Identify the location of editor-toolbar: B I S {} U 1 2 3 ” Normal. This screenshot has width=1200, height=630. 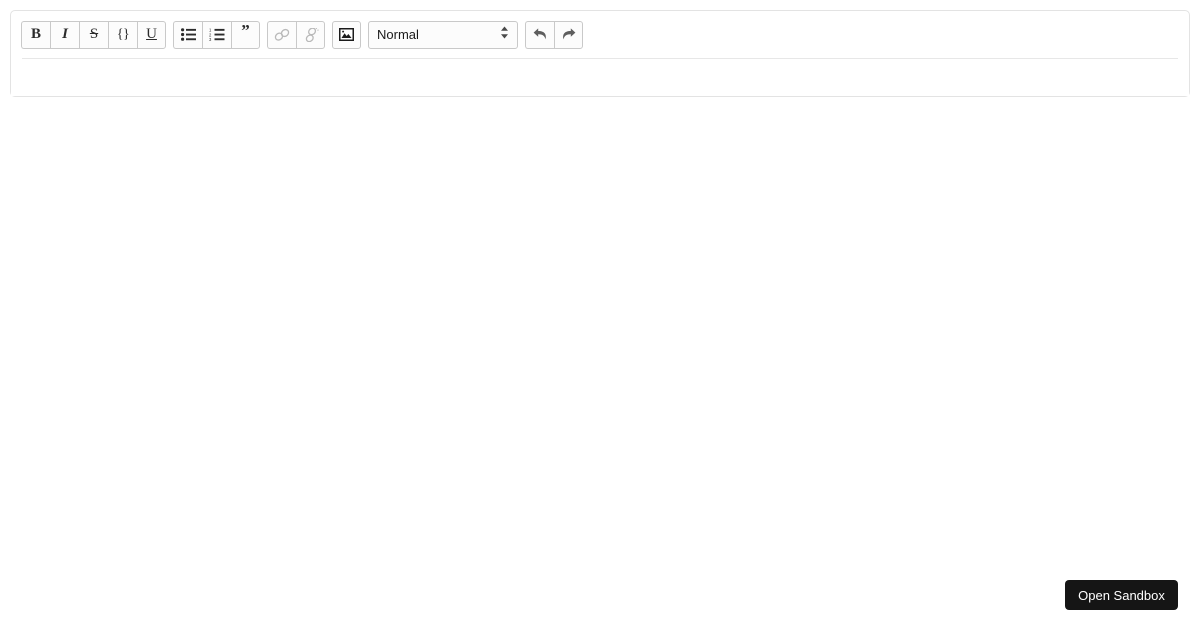
(600, 35).